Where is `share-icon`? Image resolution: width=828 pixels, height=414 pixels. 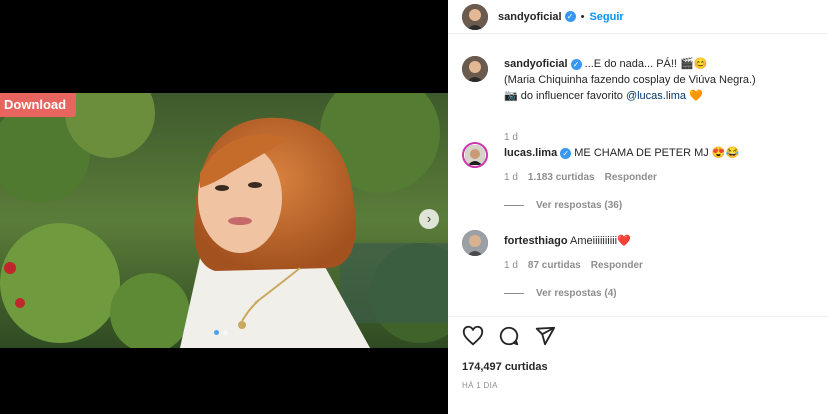 share-icon is located at coordinates (545, 336).